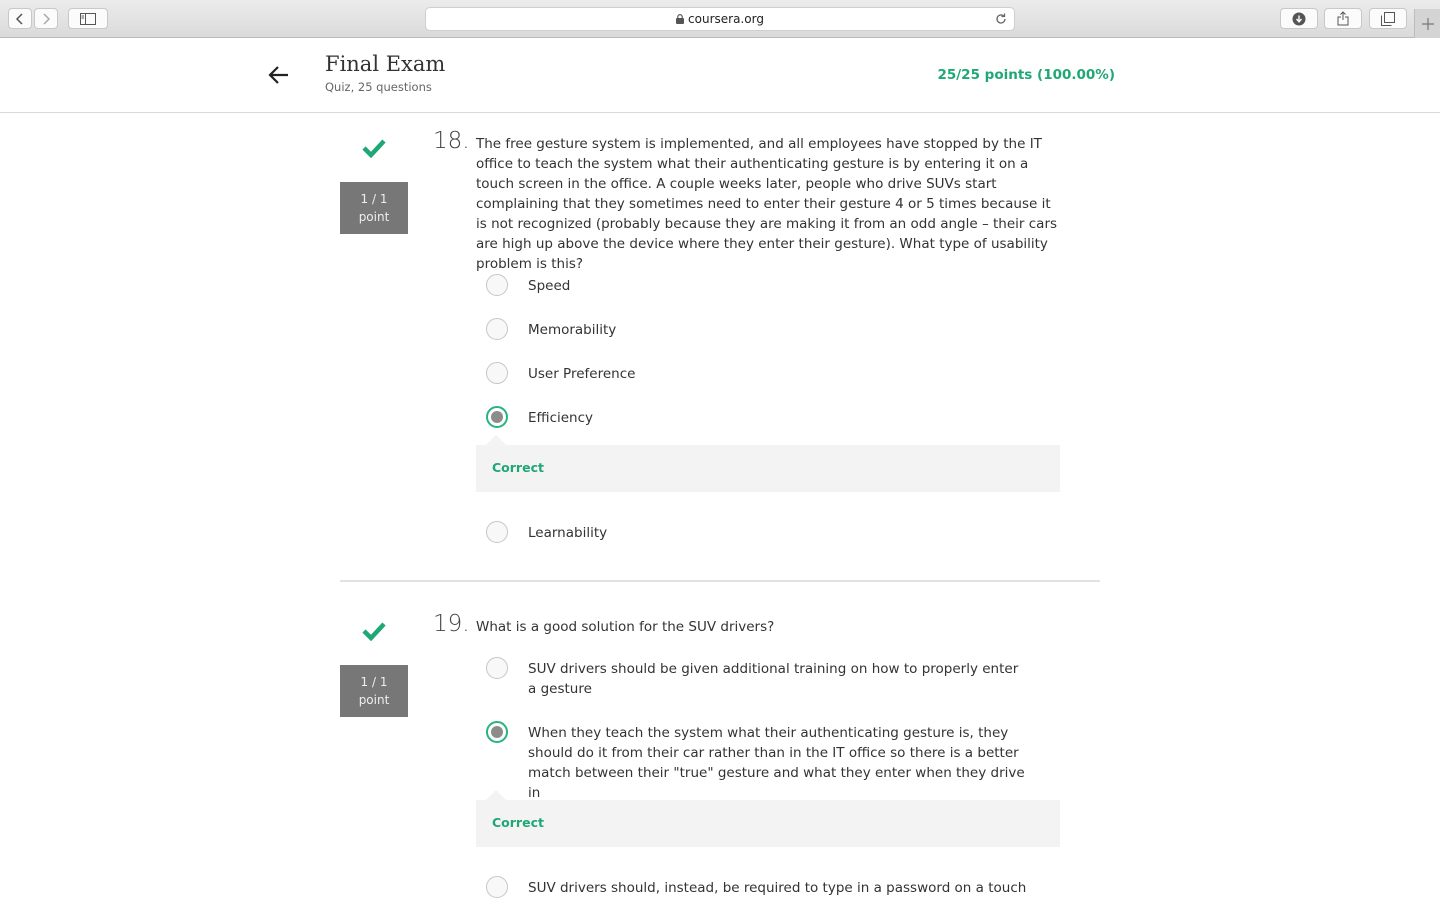 The width and height of the screenshot is (1440, 900). What do you see at coordinates (680, 19) in the screenshot?
I see `lock-icon` at bounding box center [680, 19].